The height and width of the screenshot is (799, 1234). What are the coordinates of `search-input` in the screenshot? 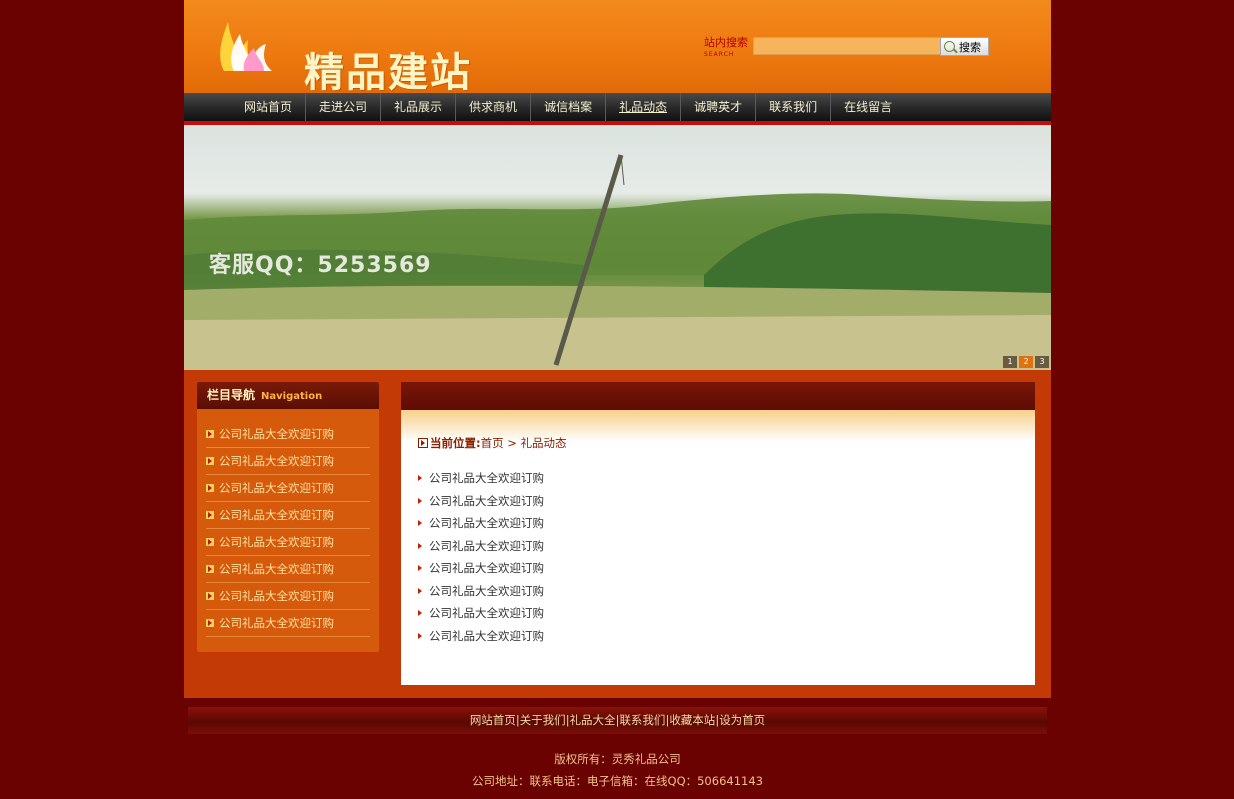 It's located at (847, 46).